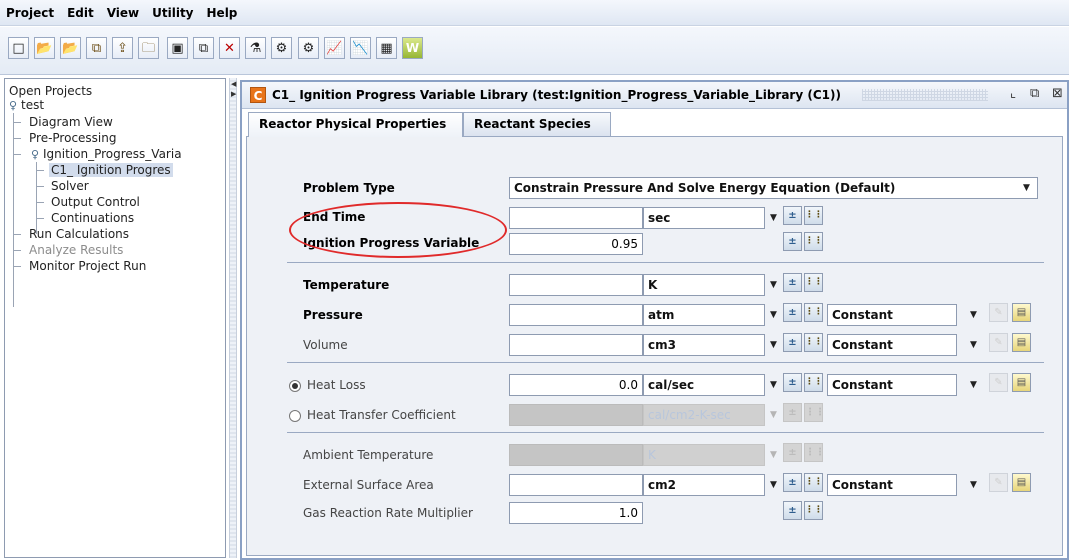 The width and height of the screenshot is (1069, 560). I want to click on folder-icon: 🗀, so click(148, 48).